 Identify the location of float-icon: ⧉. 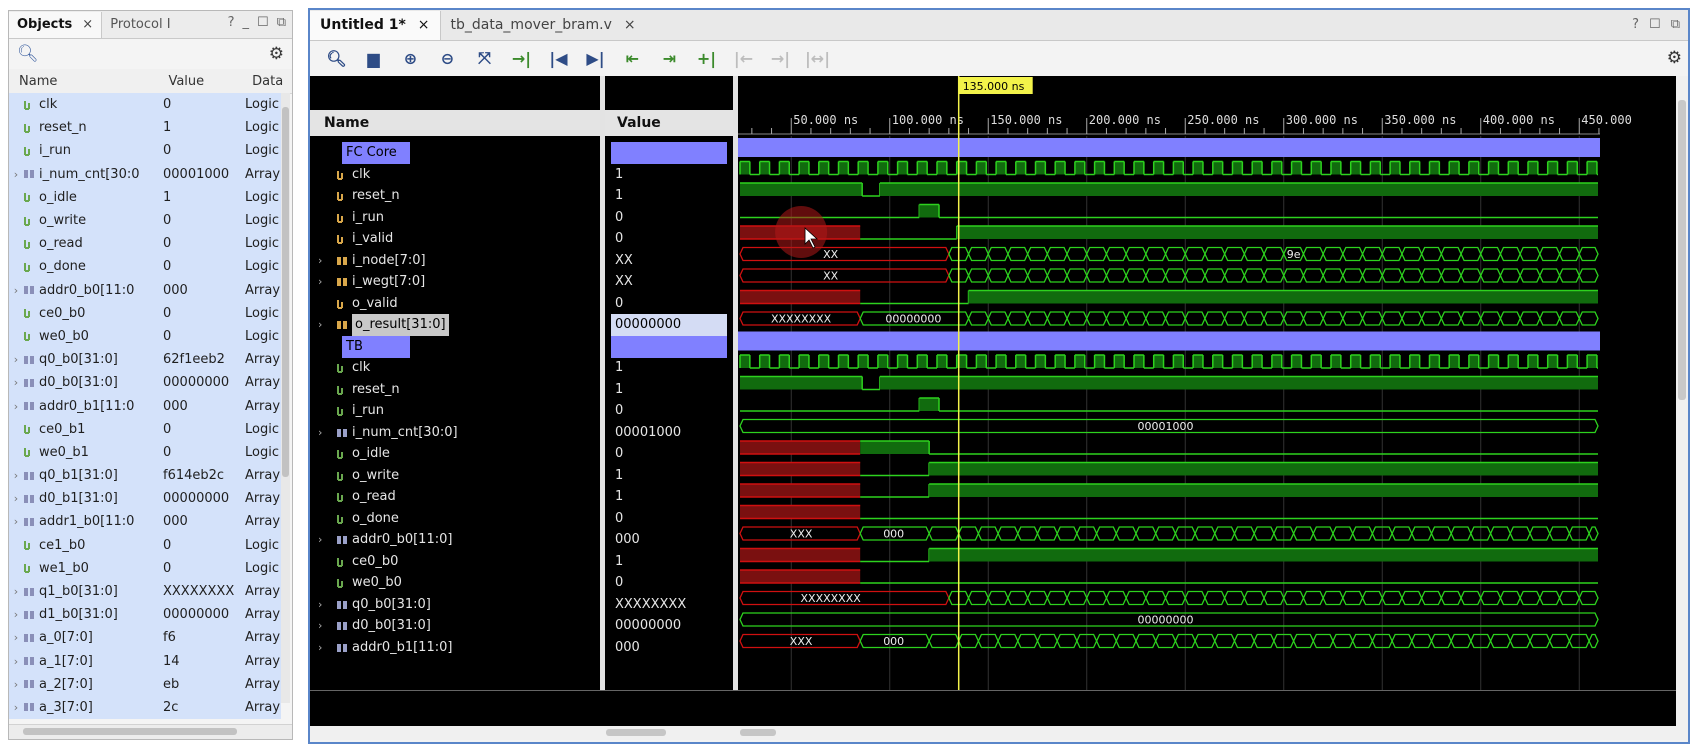
(281, 22).